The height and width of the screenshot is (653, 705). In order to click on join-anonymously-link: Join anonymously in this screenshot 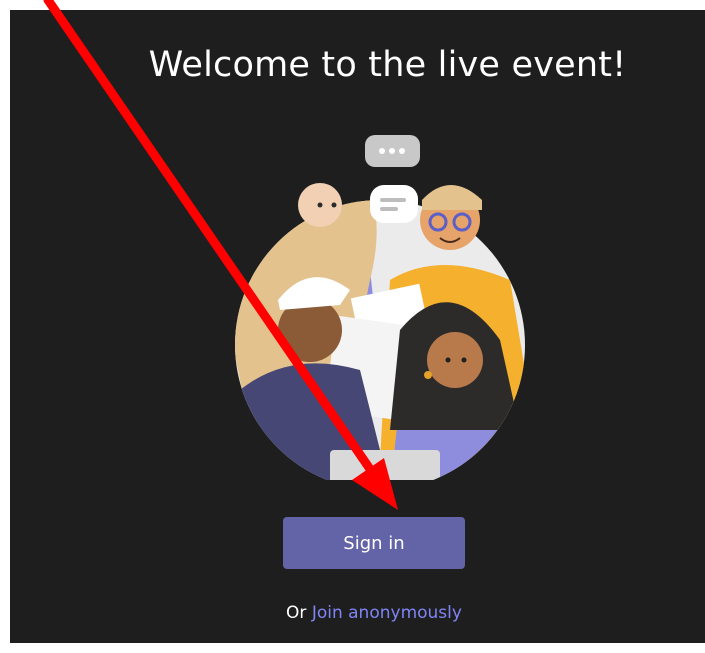, I will do `click(387, 613)`.